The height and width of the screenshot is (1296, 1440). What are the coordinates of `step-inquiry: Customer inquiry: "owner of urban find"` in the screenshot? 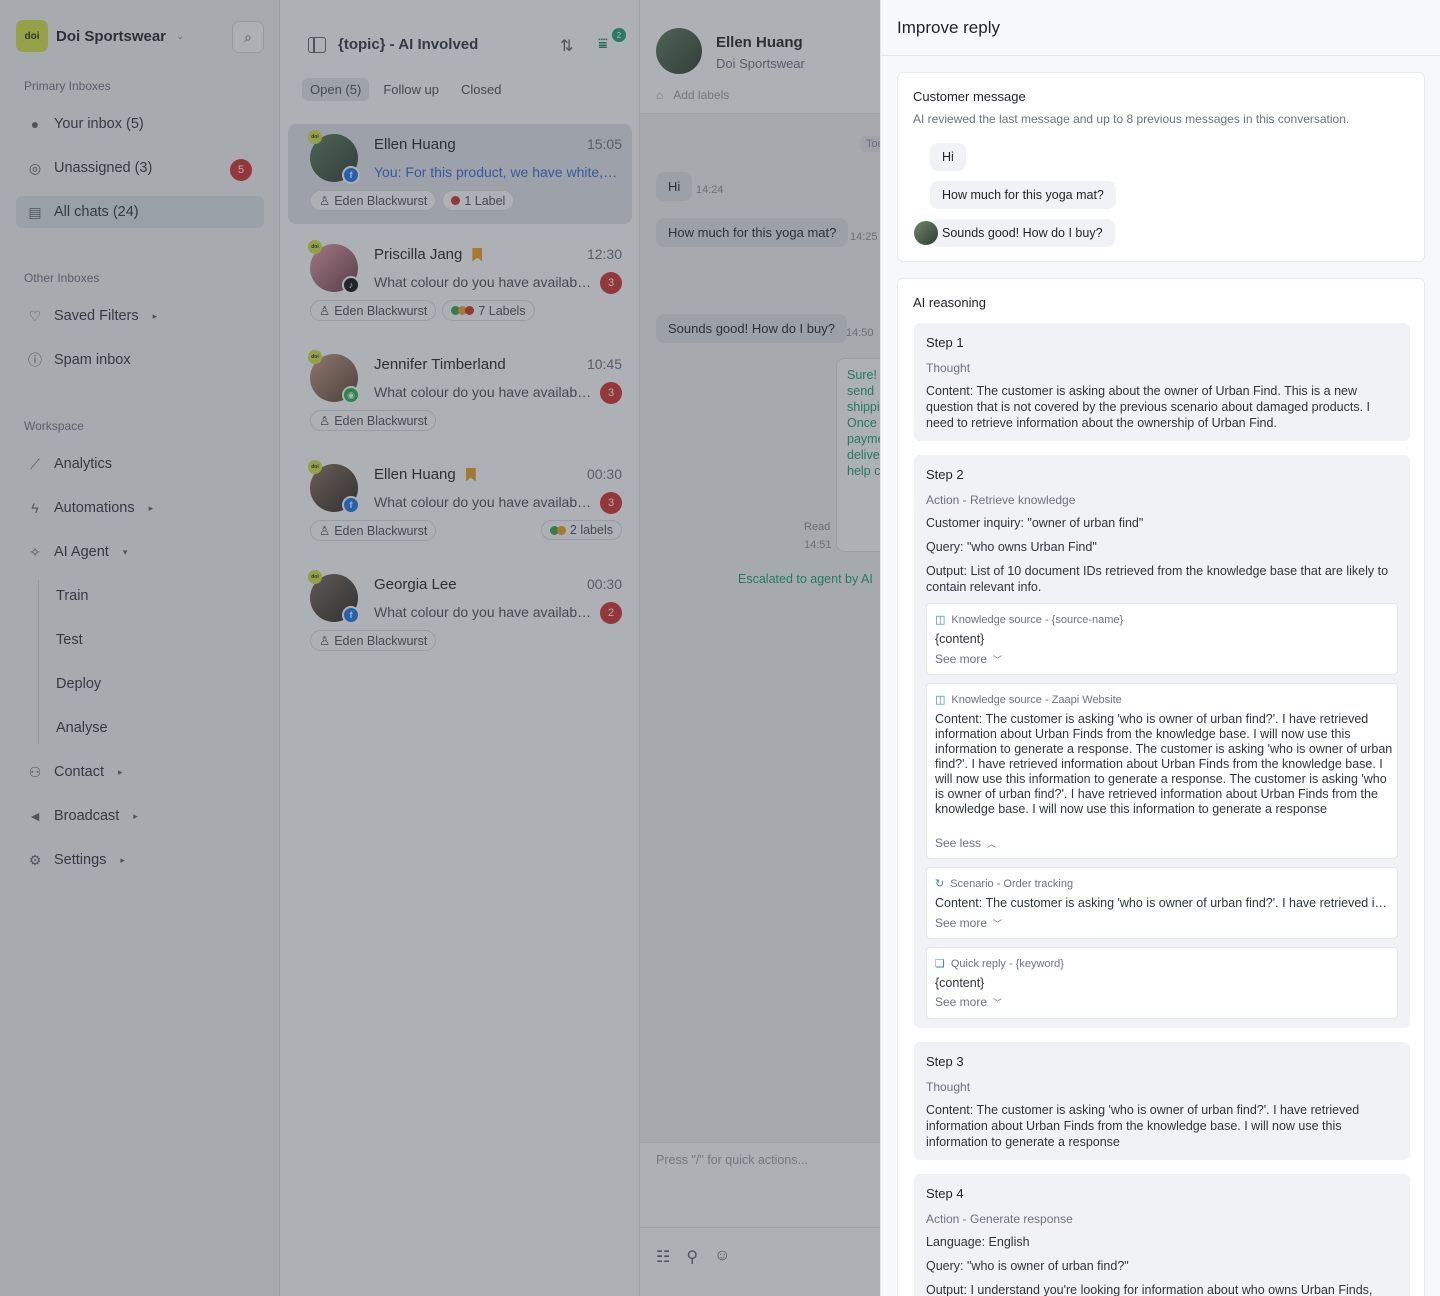 It's located at (1035, 523).